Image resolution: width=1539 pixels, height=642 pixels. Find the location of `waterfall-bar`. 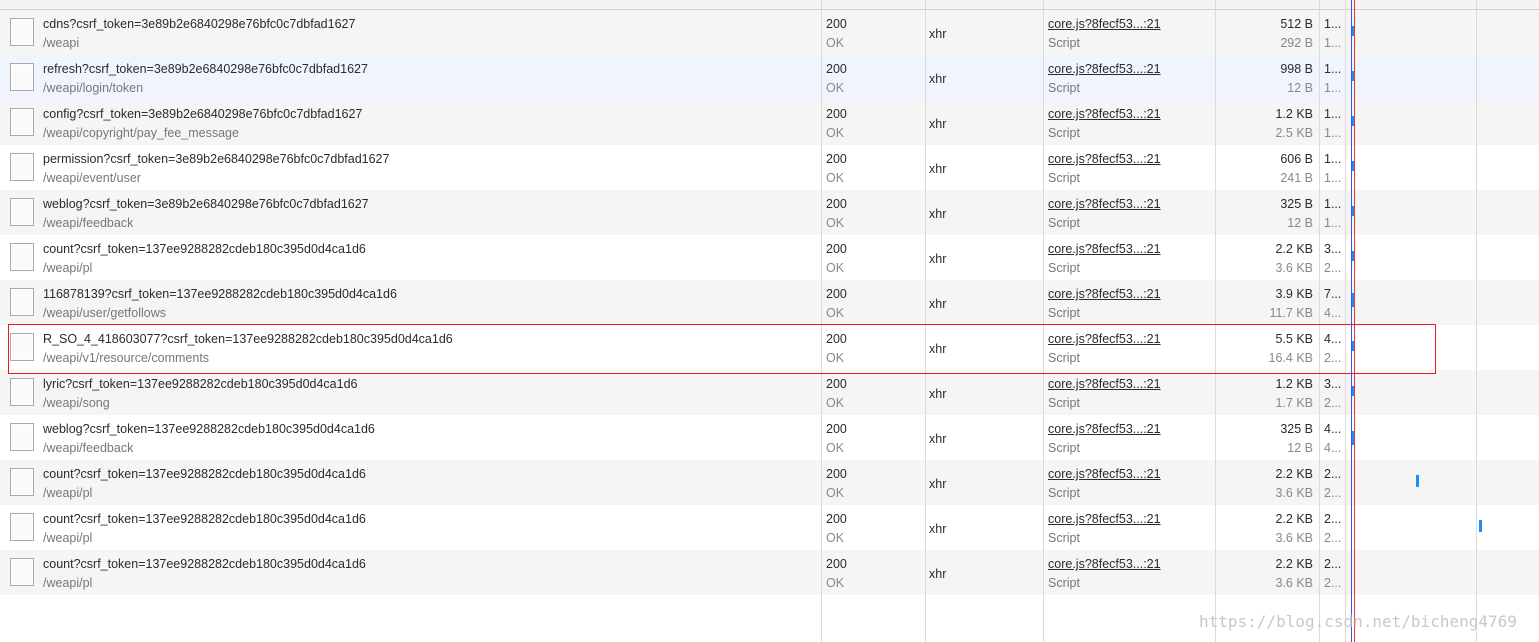

waterfall-bar is located at coordinates (1417, 481).